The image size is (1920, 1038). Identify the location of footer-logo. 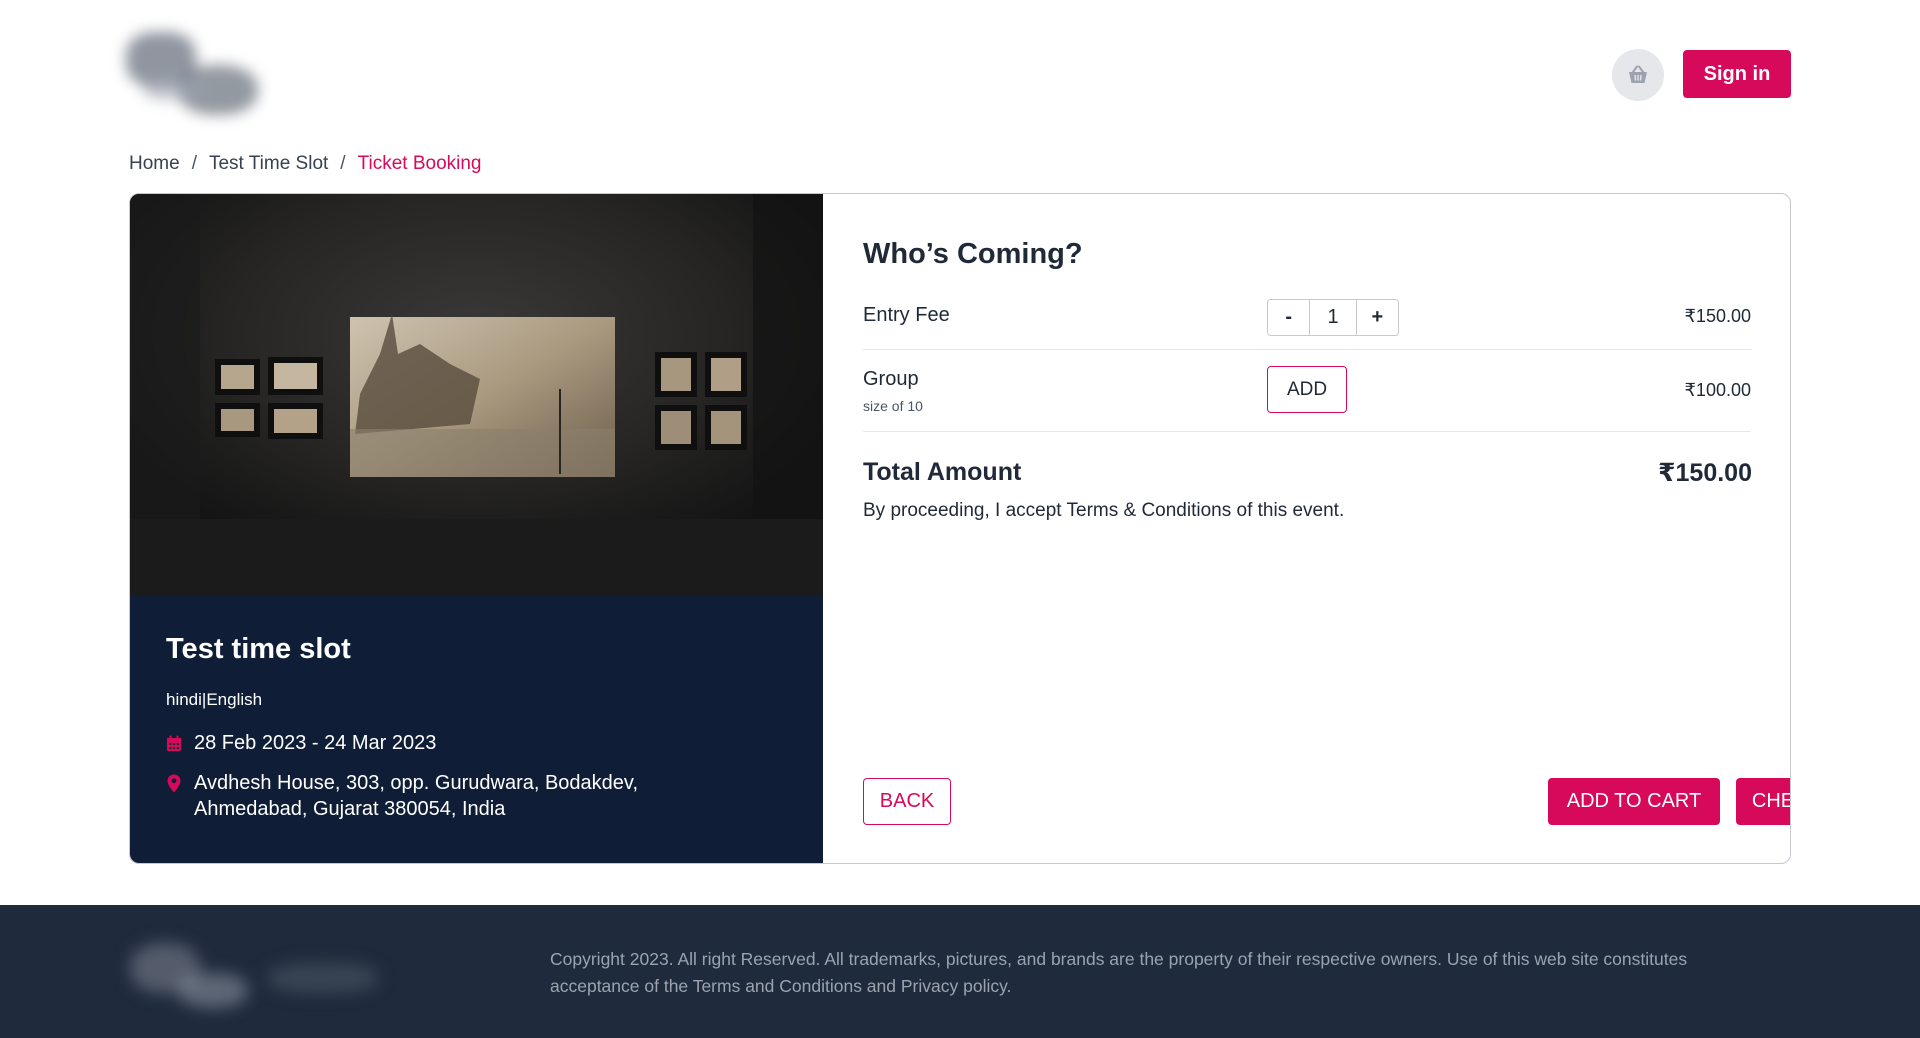
(258, 973).